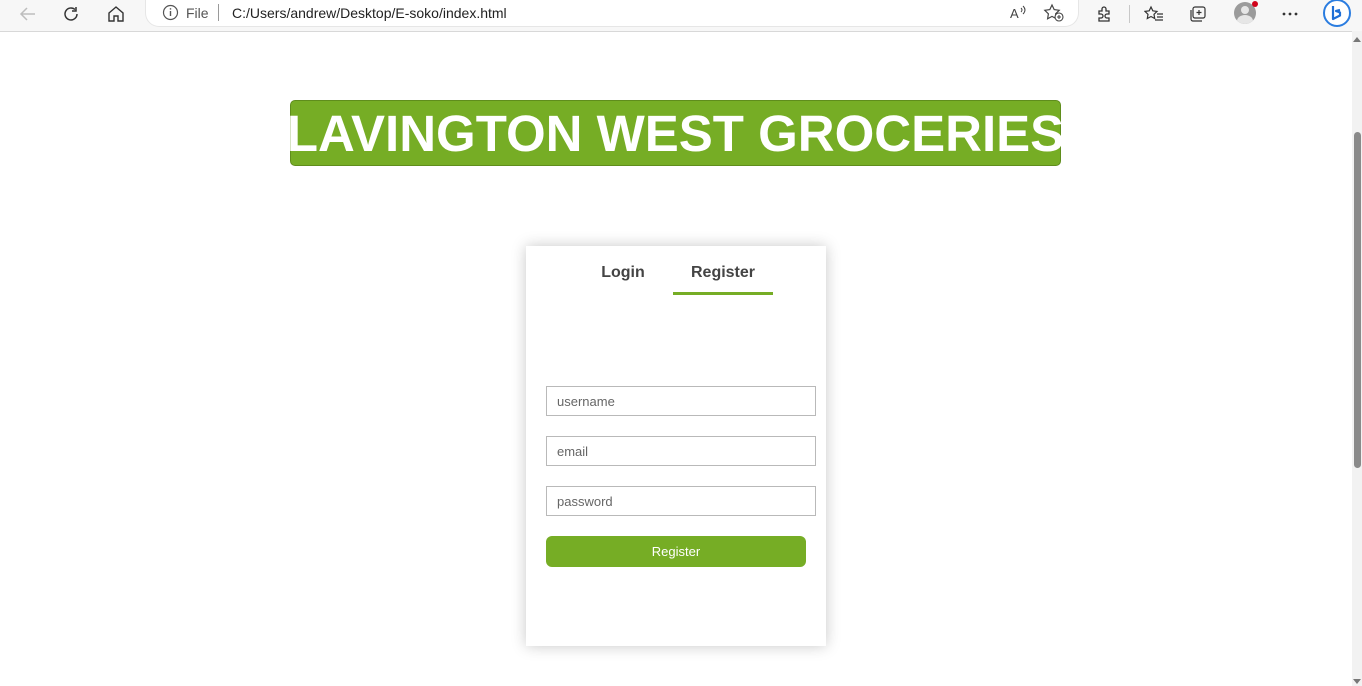  Describe the element at coordinates (623, 278) in the screenshot. I see `tab-login: Login` at that location.